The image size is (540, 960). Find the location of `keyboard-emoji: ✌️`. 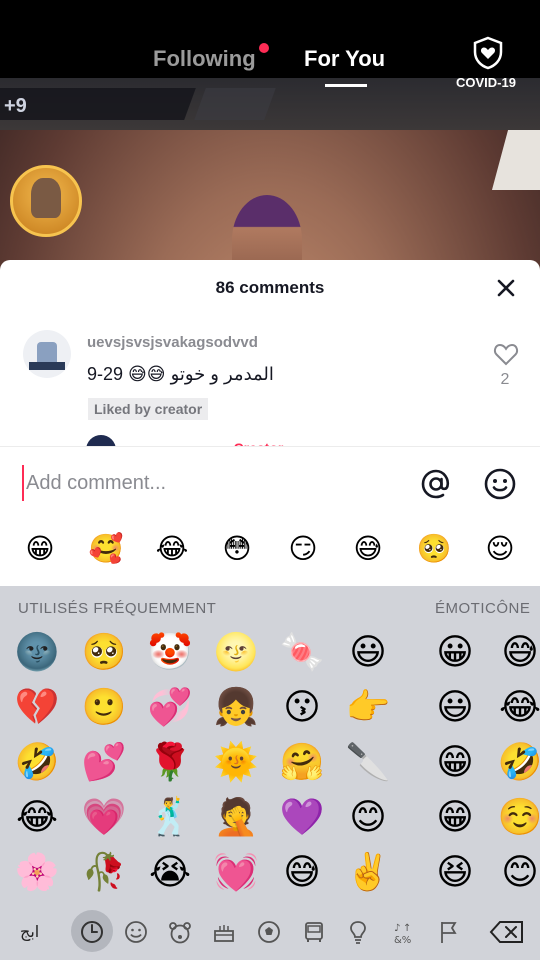

keyboard-emoji: ✌️ is located at coordinates (368, 873).